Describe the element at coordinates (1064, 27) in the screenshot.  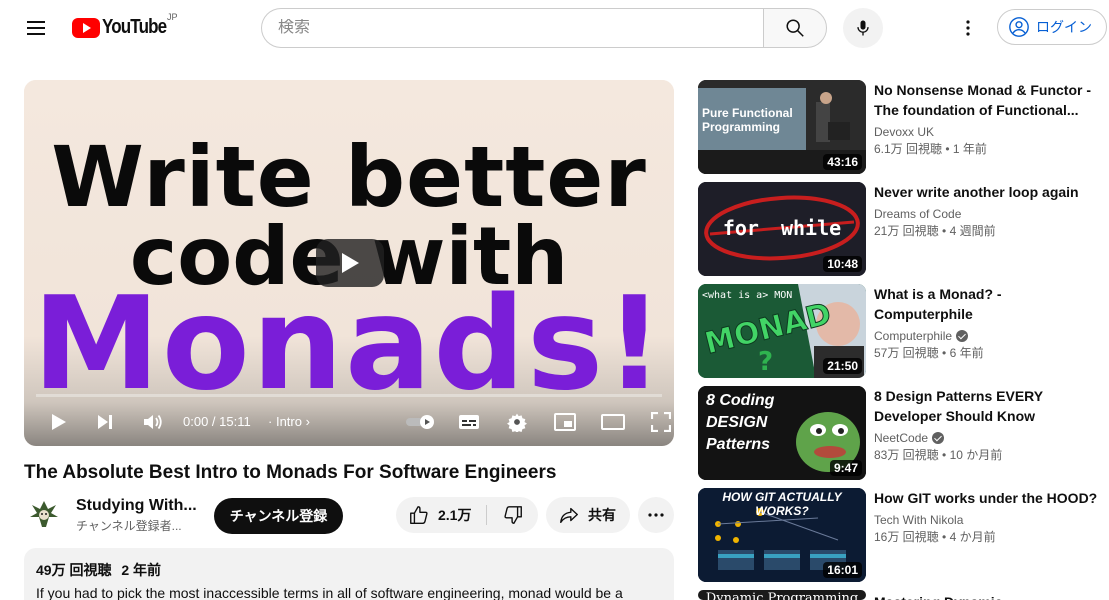
I see `login-label: ログイン` at that location.